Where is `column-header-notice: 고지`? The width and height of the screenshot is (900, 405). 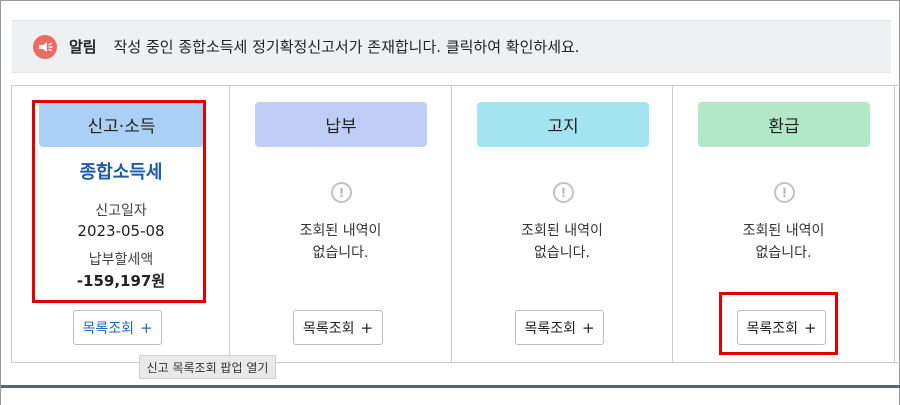
column-header-notice: 고지 is located at coordinates (563, 124).